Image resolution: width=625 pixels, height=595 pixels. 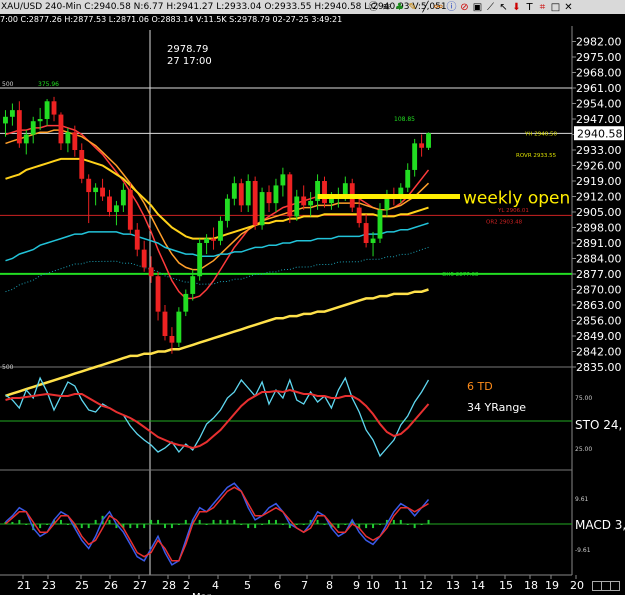 I want to click on y-tick-label: 2982.00, so click(x=599, y=42).